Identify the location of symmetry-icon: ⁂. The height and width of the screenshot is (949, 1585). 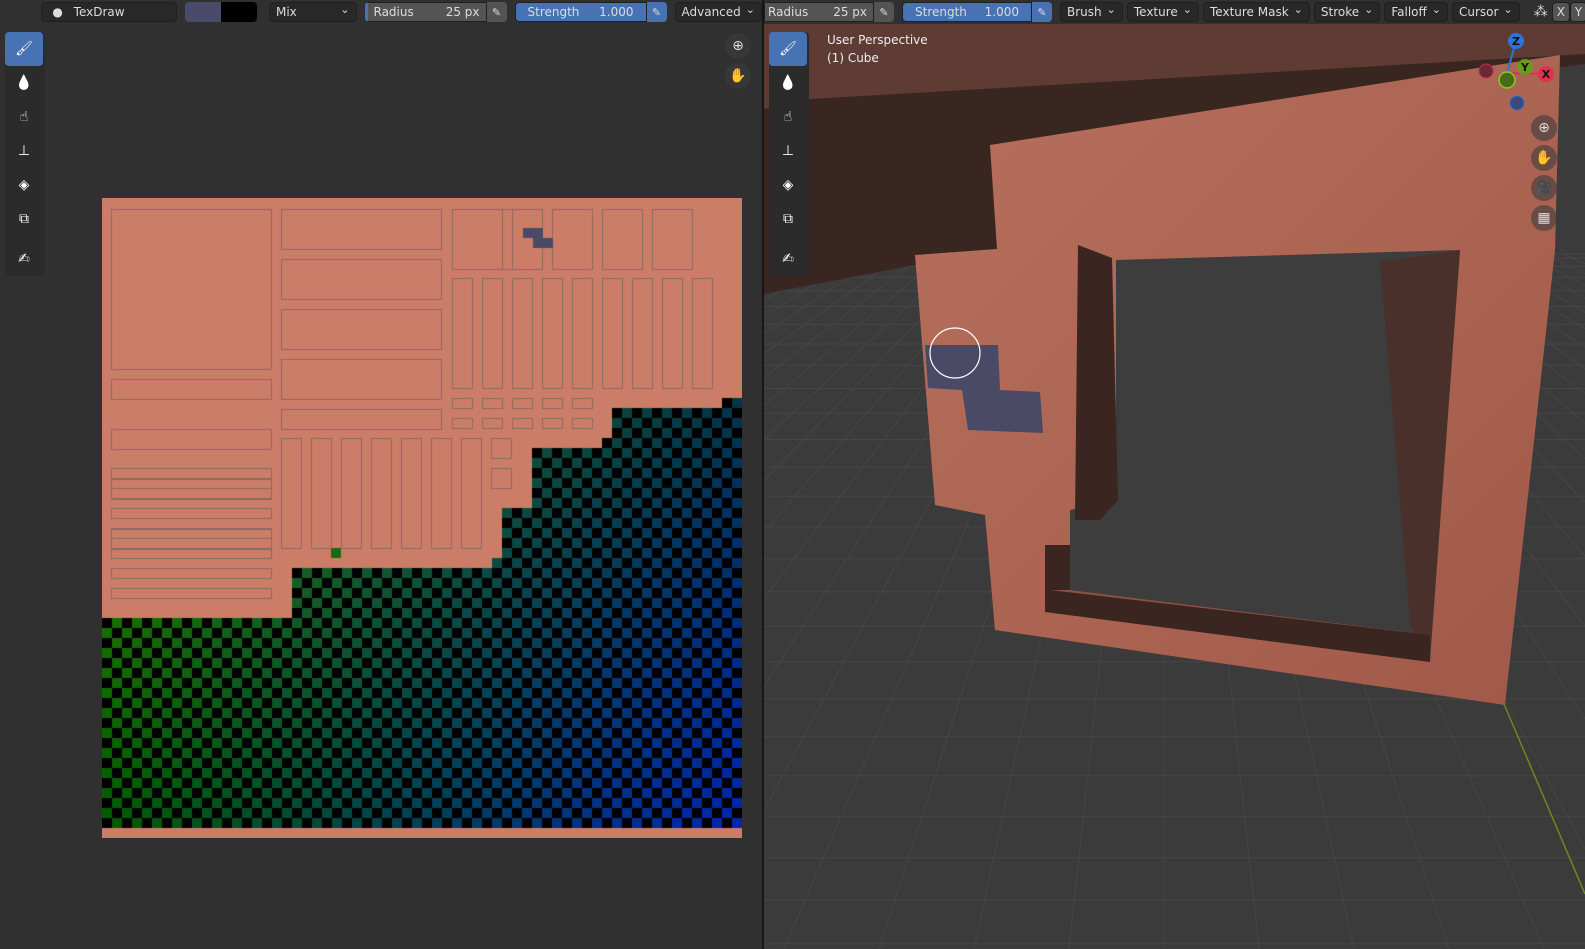
(1540, 12).